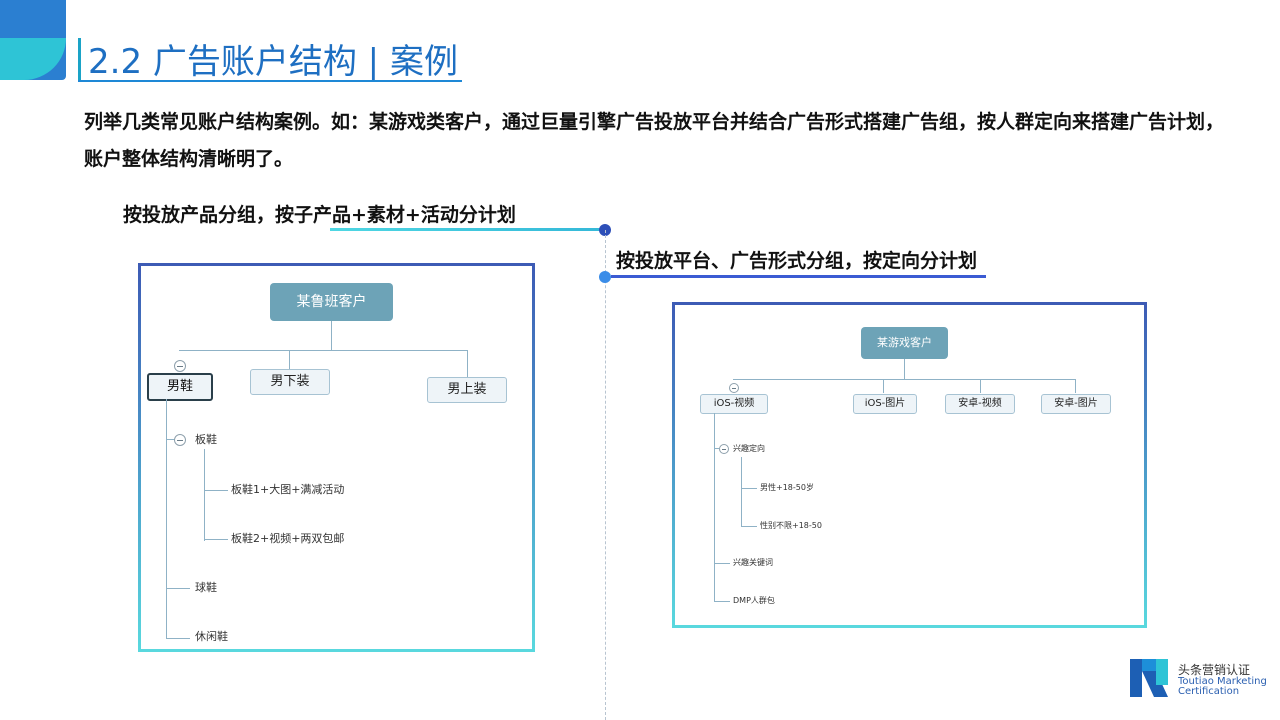 The width and height of the screenshot is (1280, 720). What do you see at coordinates (1076, 404) in the screenshot?
I see `right-group-node-4: 安卓-图片` at bounding box center [1076, 404].